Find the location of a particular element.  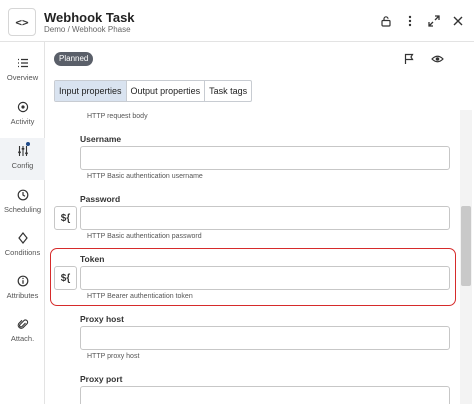

password-help: HTTP Basic authentication password is located at coordinates (144, 236).